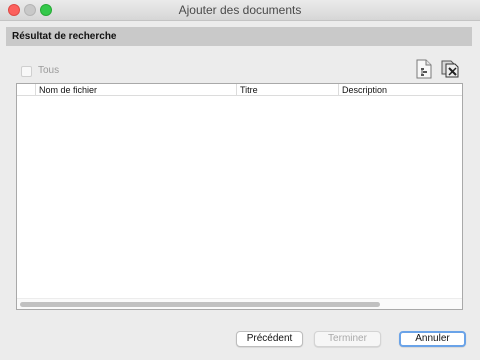  Describe the element at coordinates (26, 71) in the screenshot. I see `select-all-checkbox` at that location.